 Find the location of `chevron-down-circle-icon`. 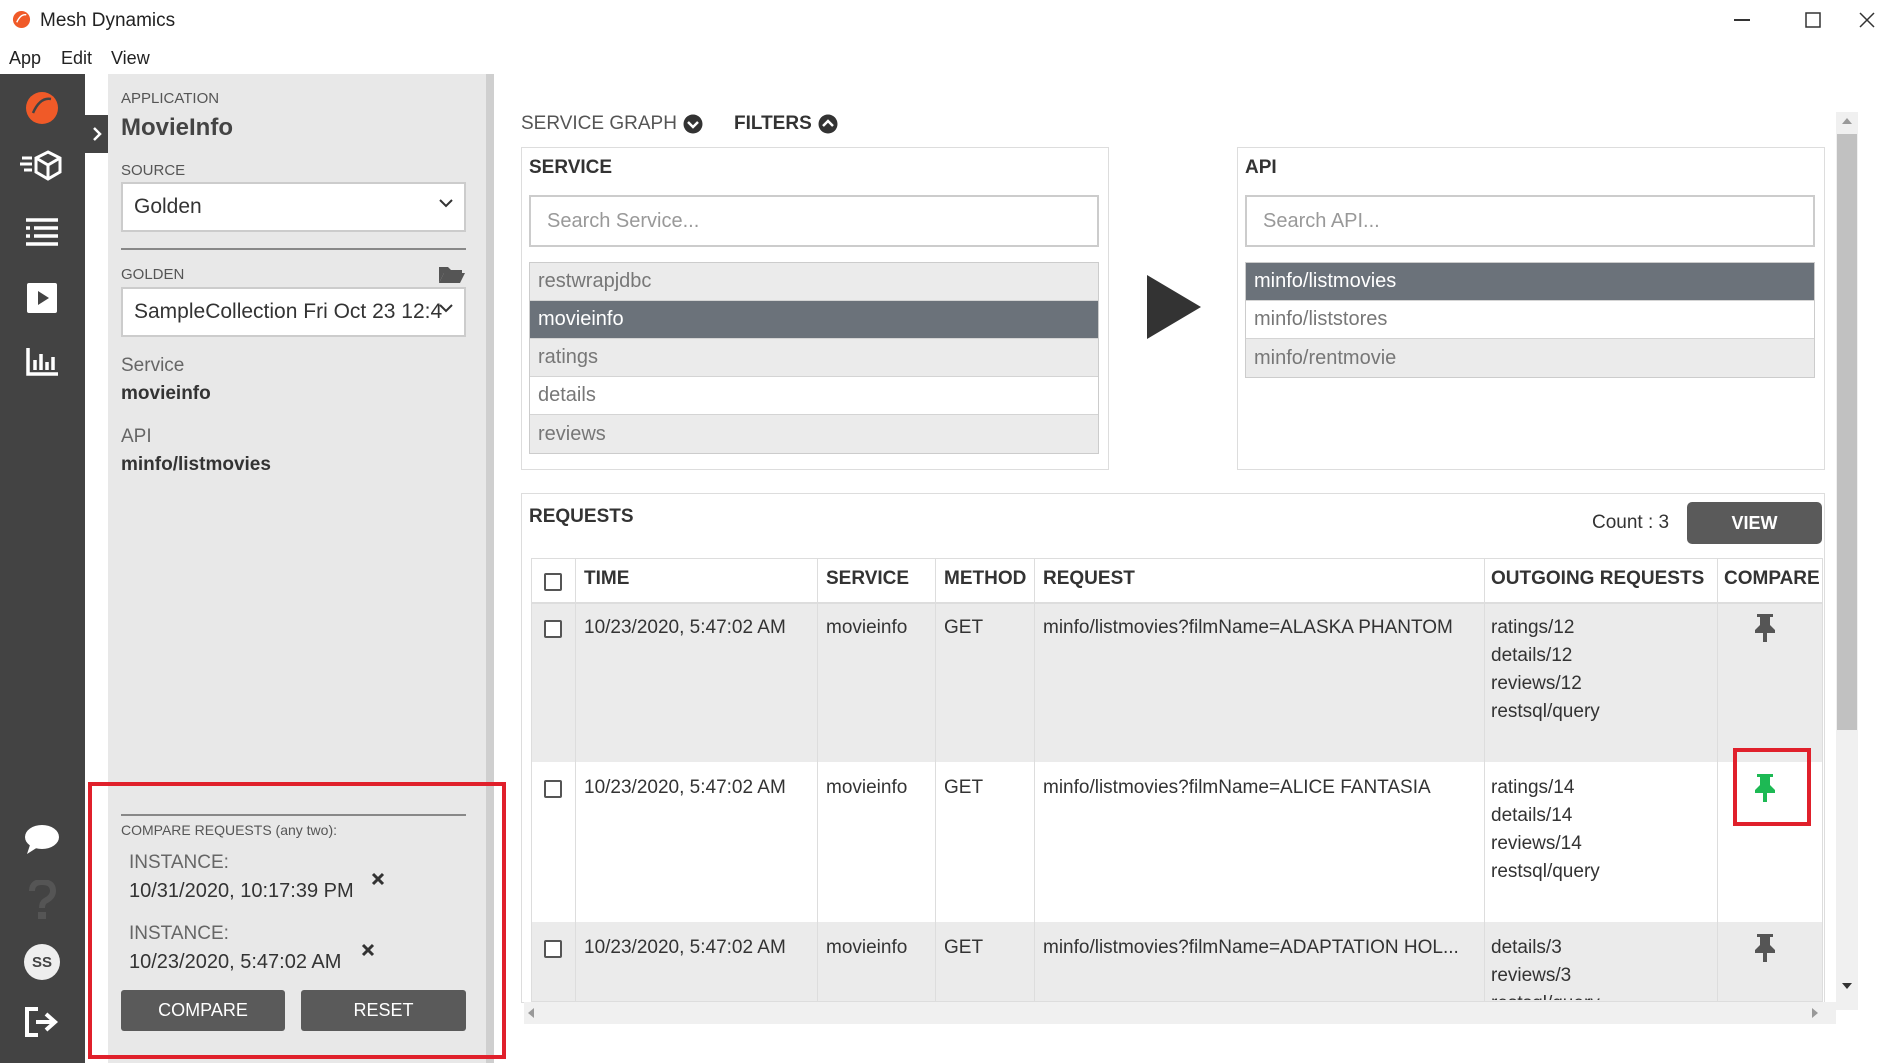

chevron-down-circle-icon is located at coordinates (693, 124).